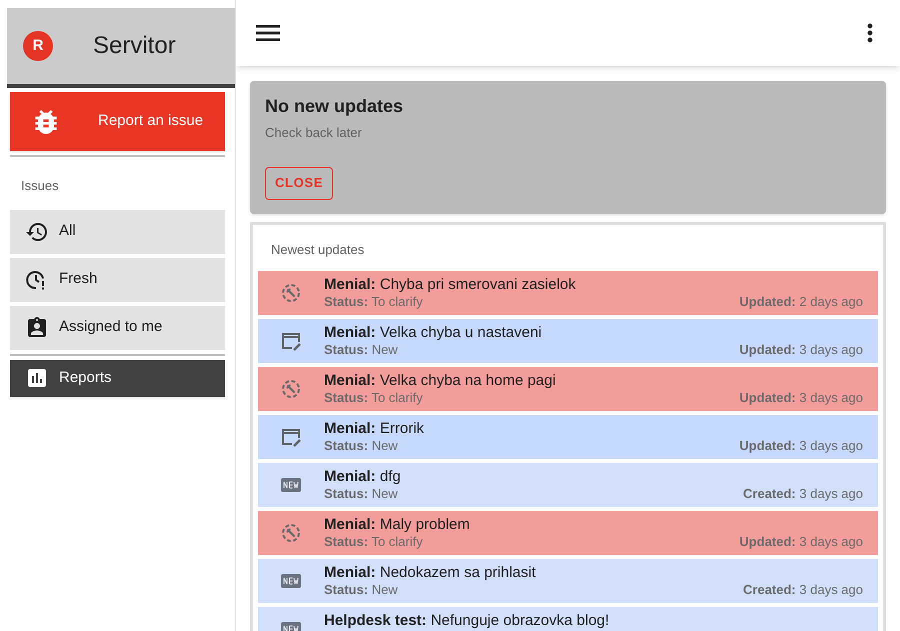 Image resolution: width=900 pixels, height=631 pixels. What do you see at coordinates (801, 302) in the screenshot?
I see `update-date: Updated: 2 days ago` at bounding box center [801, 302].